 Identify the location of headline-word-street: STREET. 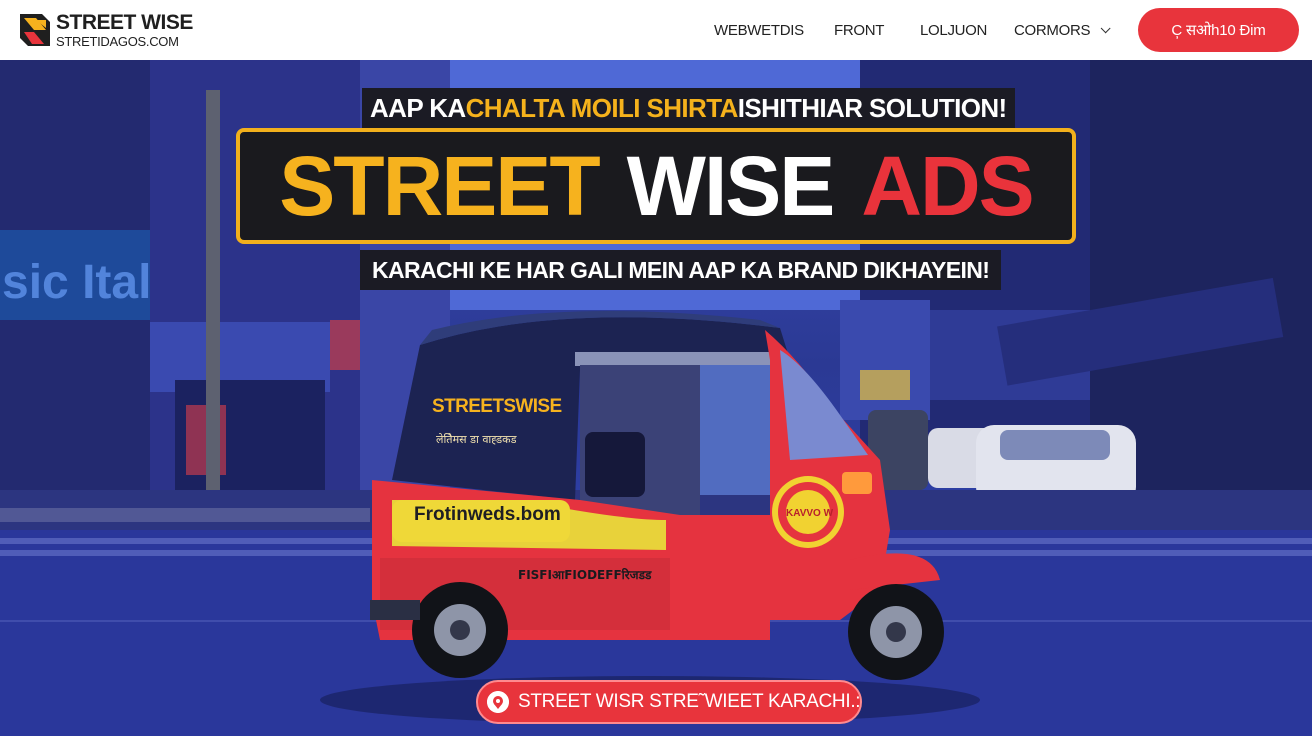
(439, 185).